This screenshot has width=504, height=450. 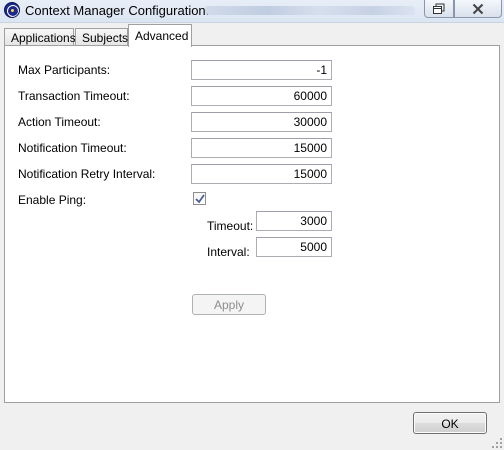 What do you see at coordinates (72, 148) in the screenshot?
I see `notification-timeout-label: Notification Timeout:` at bounding box center [72, 148].